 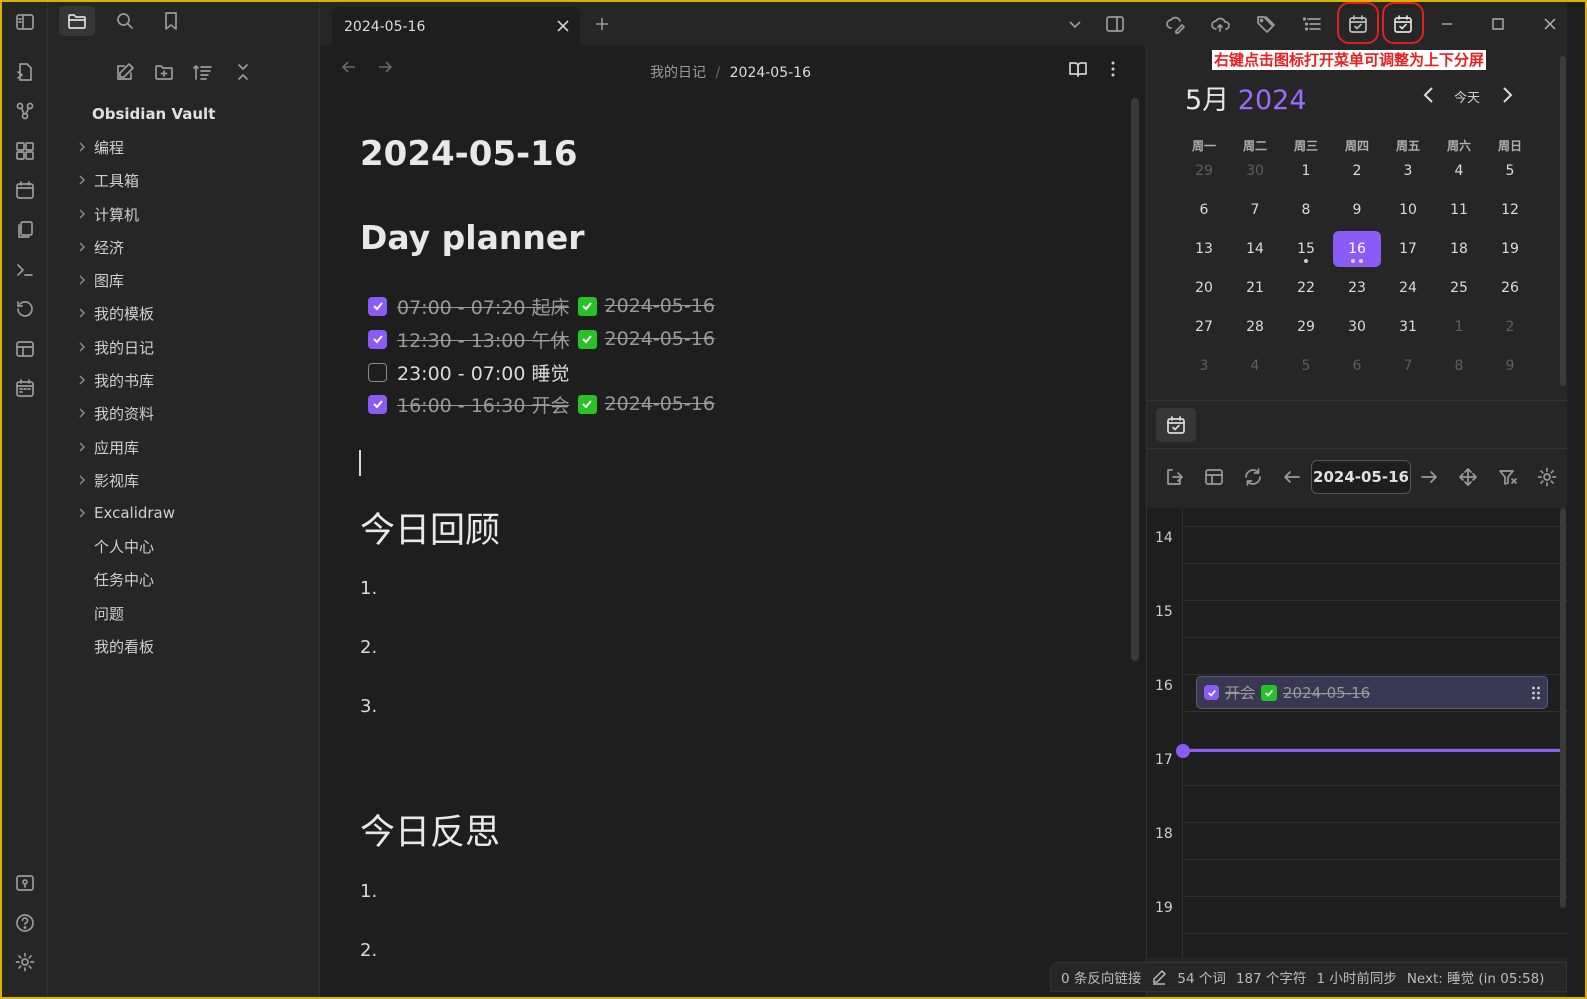 What do you see at coordinates (678, 73) in the screenshot?
I see `breadcrumb-folder: 我的日记` at bounding box center [678, 73].